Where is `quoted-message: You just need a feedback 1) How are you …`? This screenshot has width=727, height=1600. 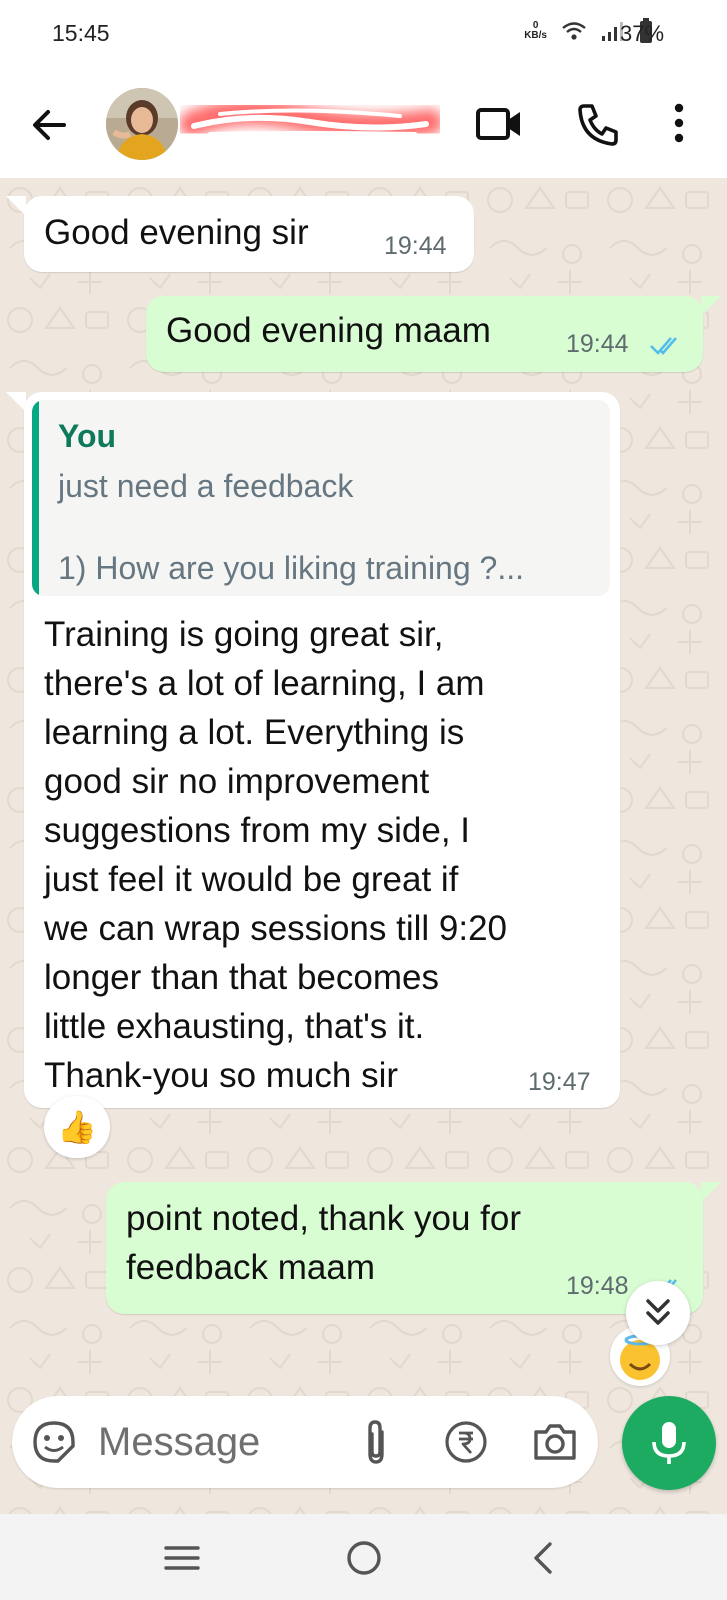
quoted-message: You just need a feedback 1) How are you … is located at coordinates (321, 498).